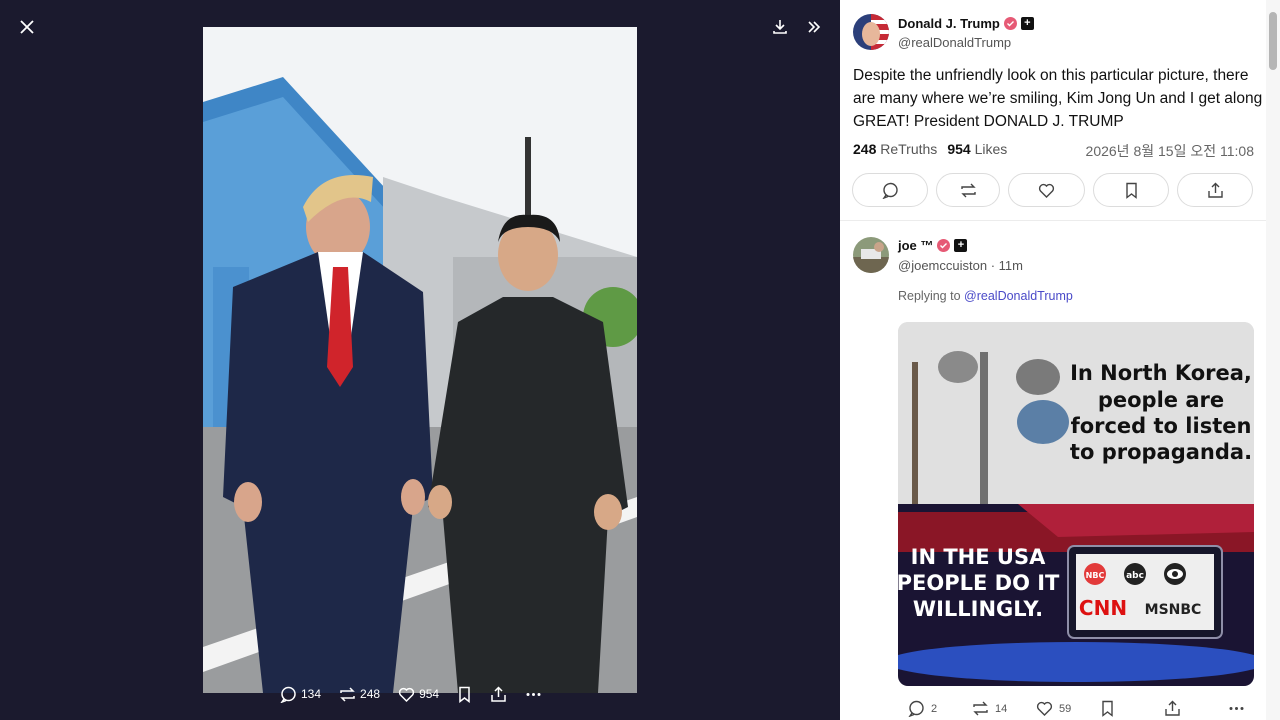 Image resolution: width=1280 pixels, height=720 pixels. Describe the element at coordinates (300, 694) in the screenshot. I see `media-reply-button: 134` at that location.